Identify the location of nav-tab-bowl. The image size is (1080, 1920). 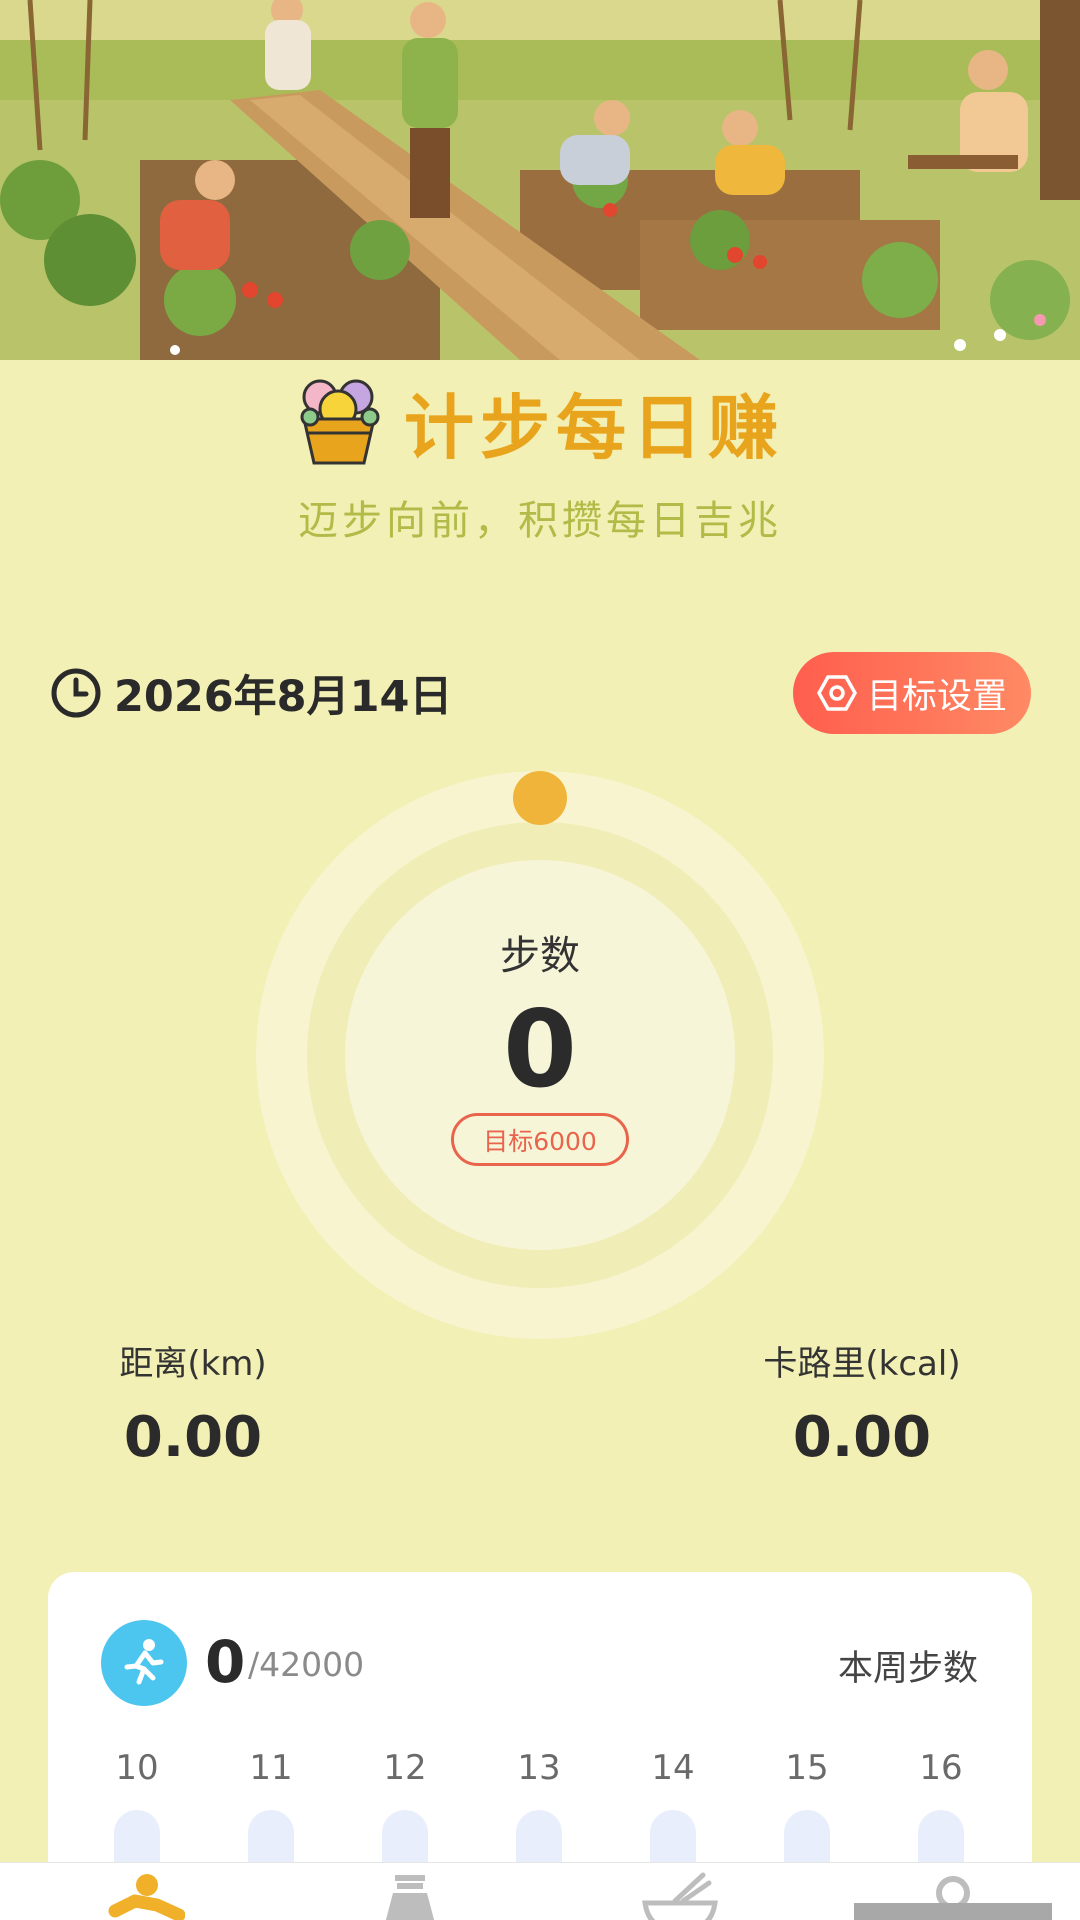
(675, 1891).